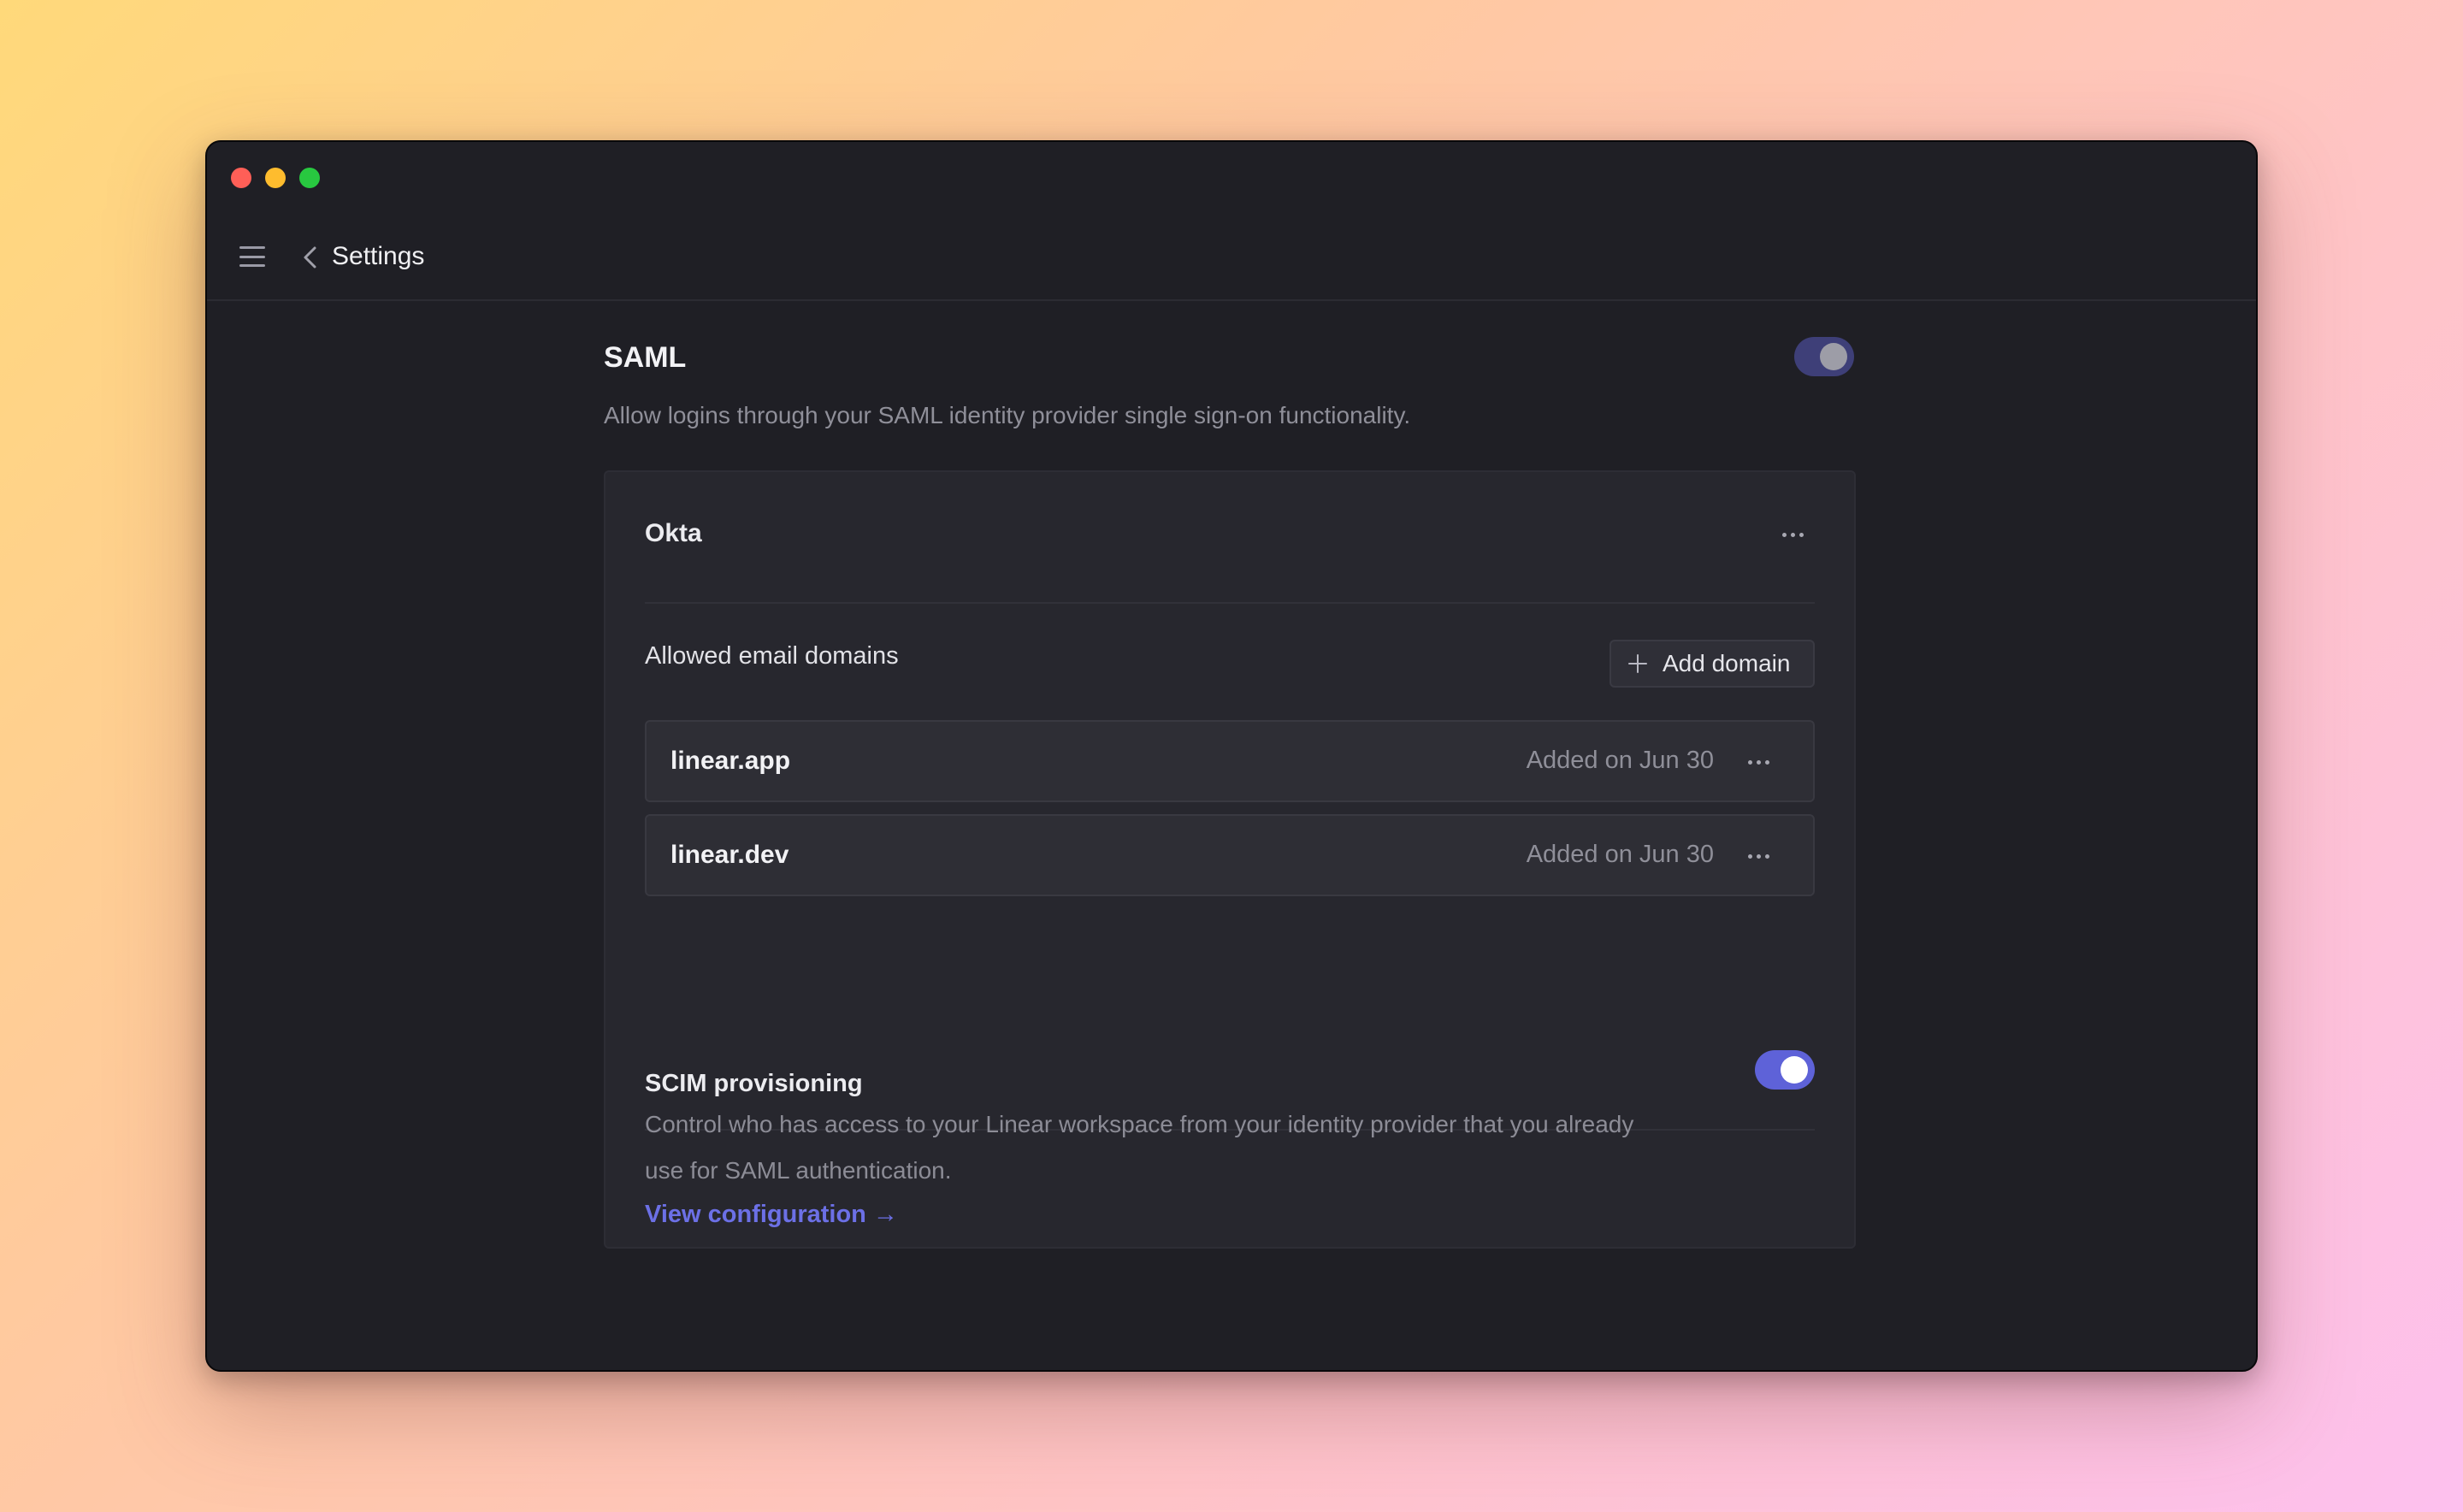 This screenshot has height=1512, width=2463. I want to click on close-window-button, so click(241, 178).